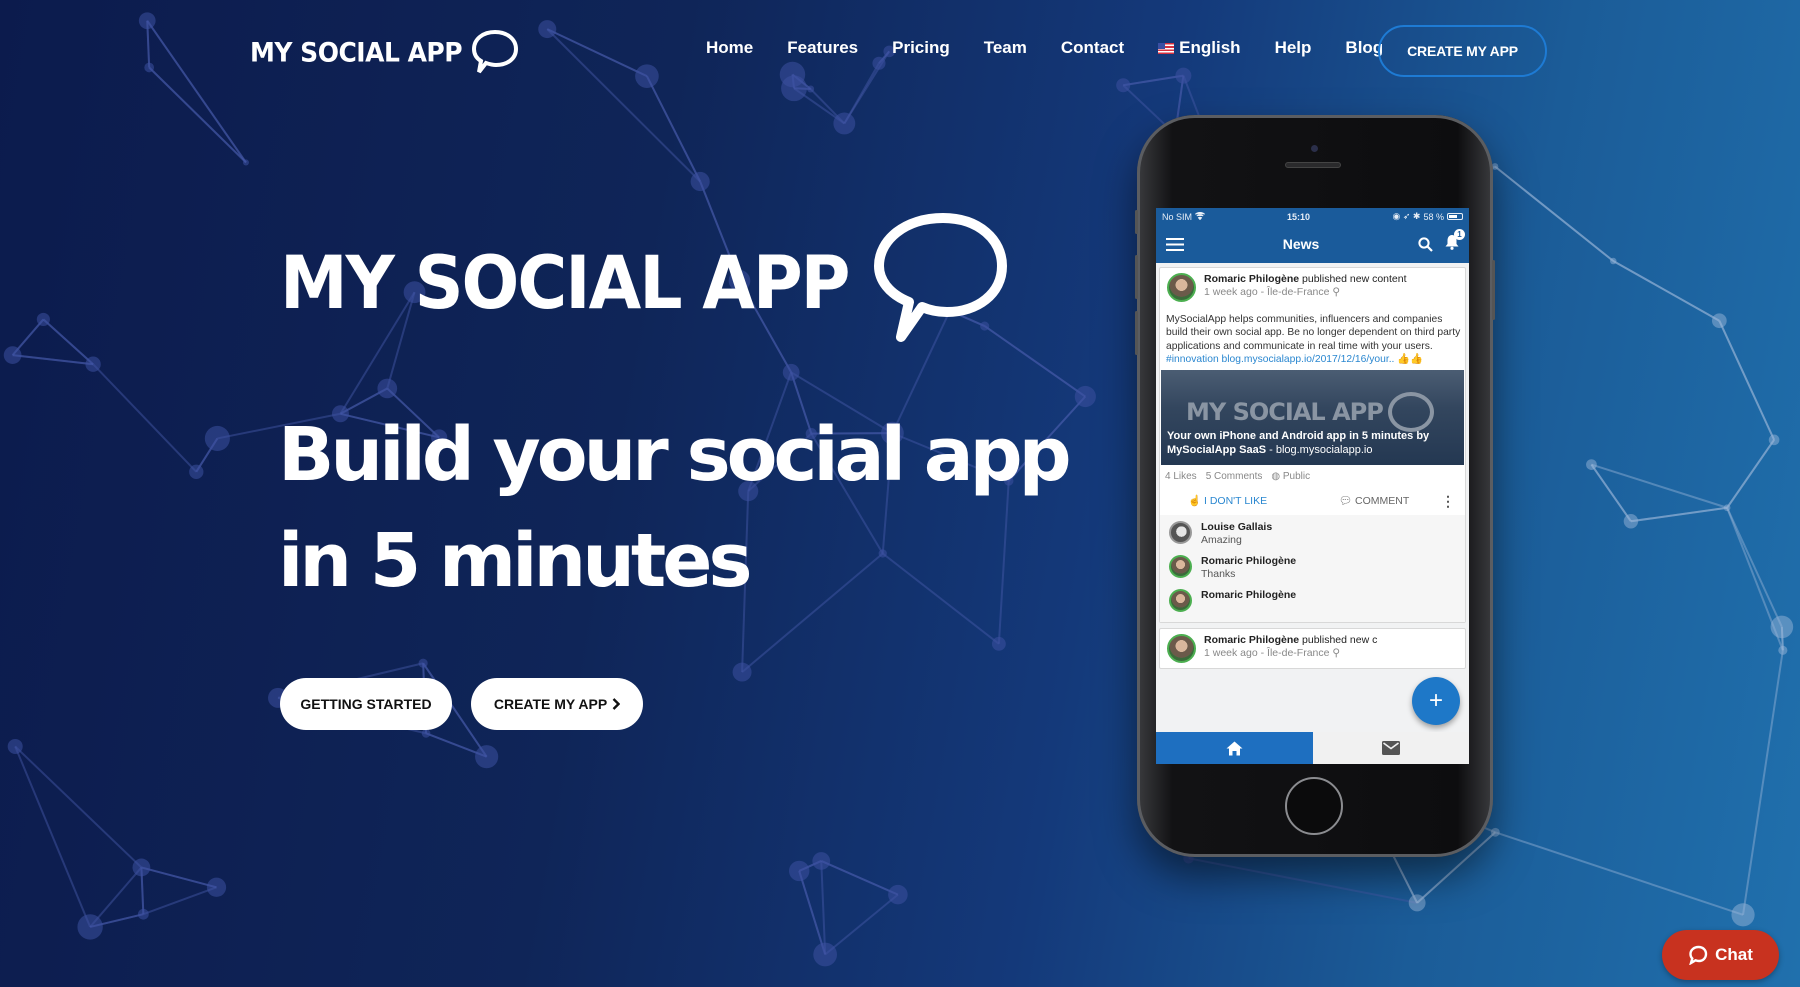 This screenshot has width=1800, height=987. Describe the element at coordinates (1192, 359) in the screenshot. I see `post-hashtag: #innovation` at that location.